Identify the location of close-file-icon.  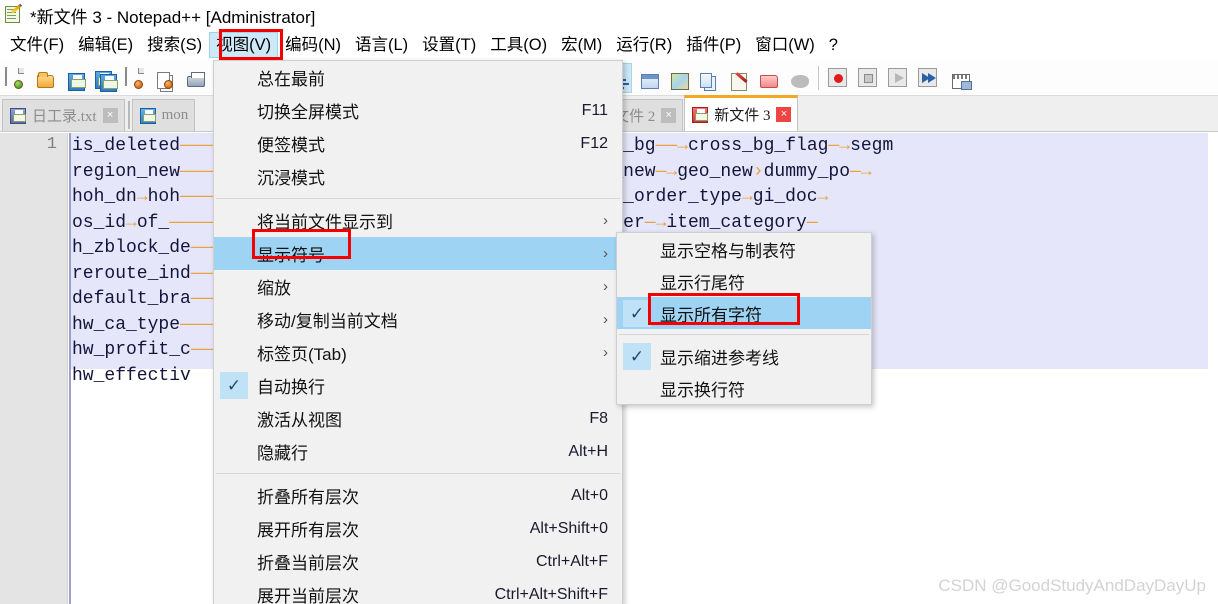
(135, 78).